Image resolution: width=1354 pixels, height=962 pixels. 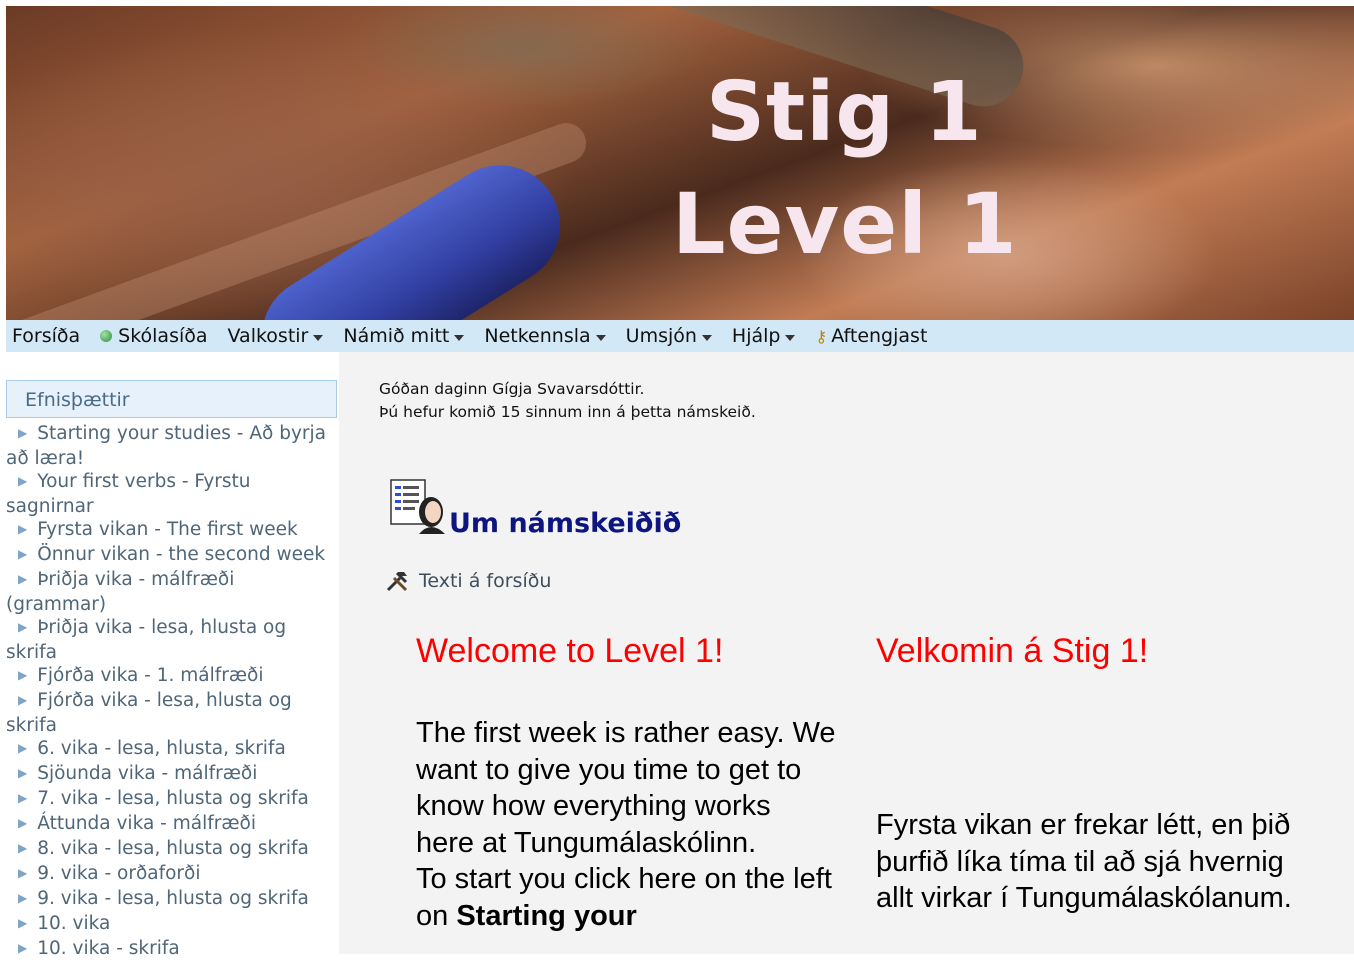 What do you see at coordinates (268, 336) in the screenshot?
I see `nav-valkostir-label: Valkostir` at bounding box center [268, 336].